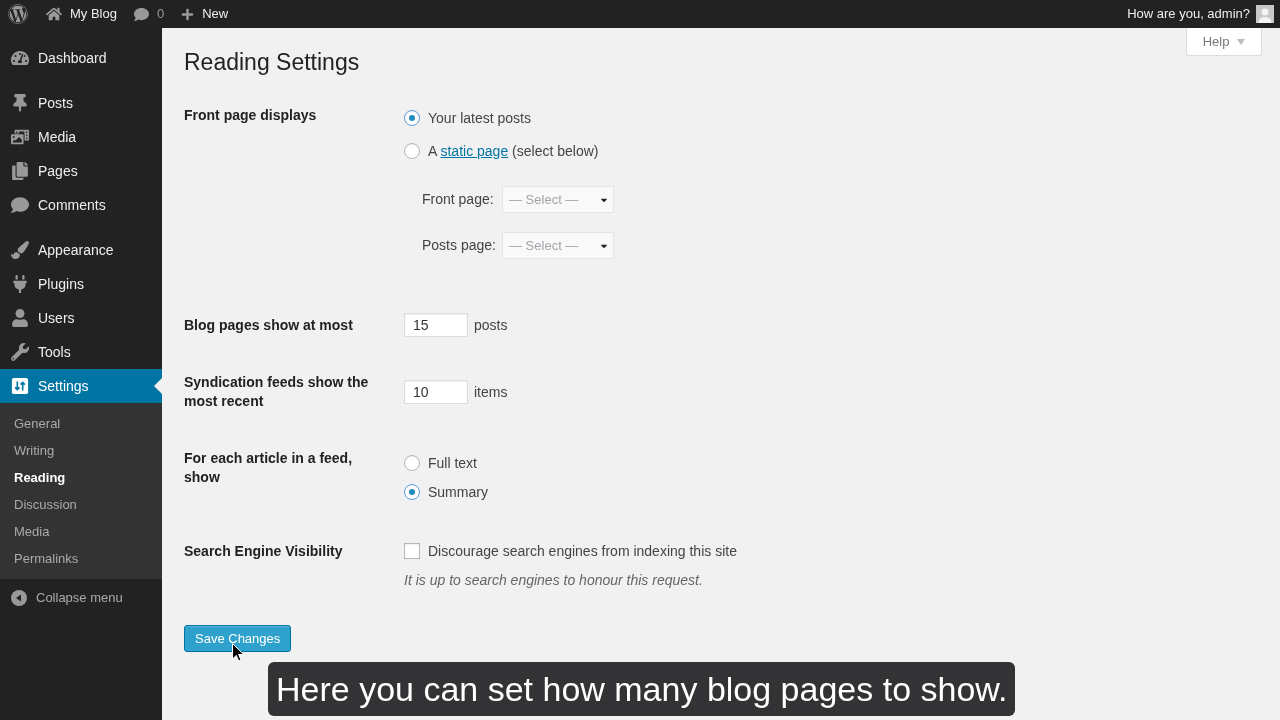 The image size is (1280, 720). What do you see at coordinates (81, 137) in the screenshot?
I see `sidebar-item: Media` at bounding box center [81, 137].